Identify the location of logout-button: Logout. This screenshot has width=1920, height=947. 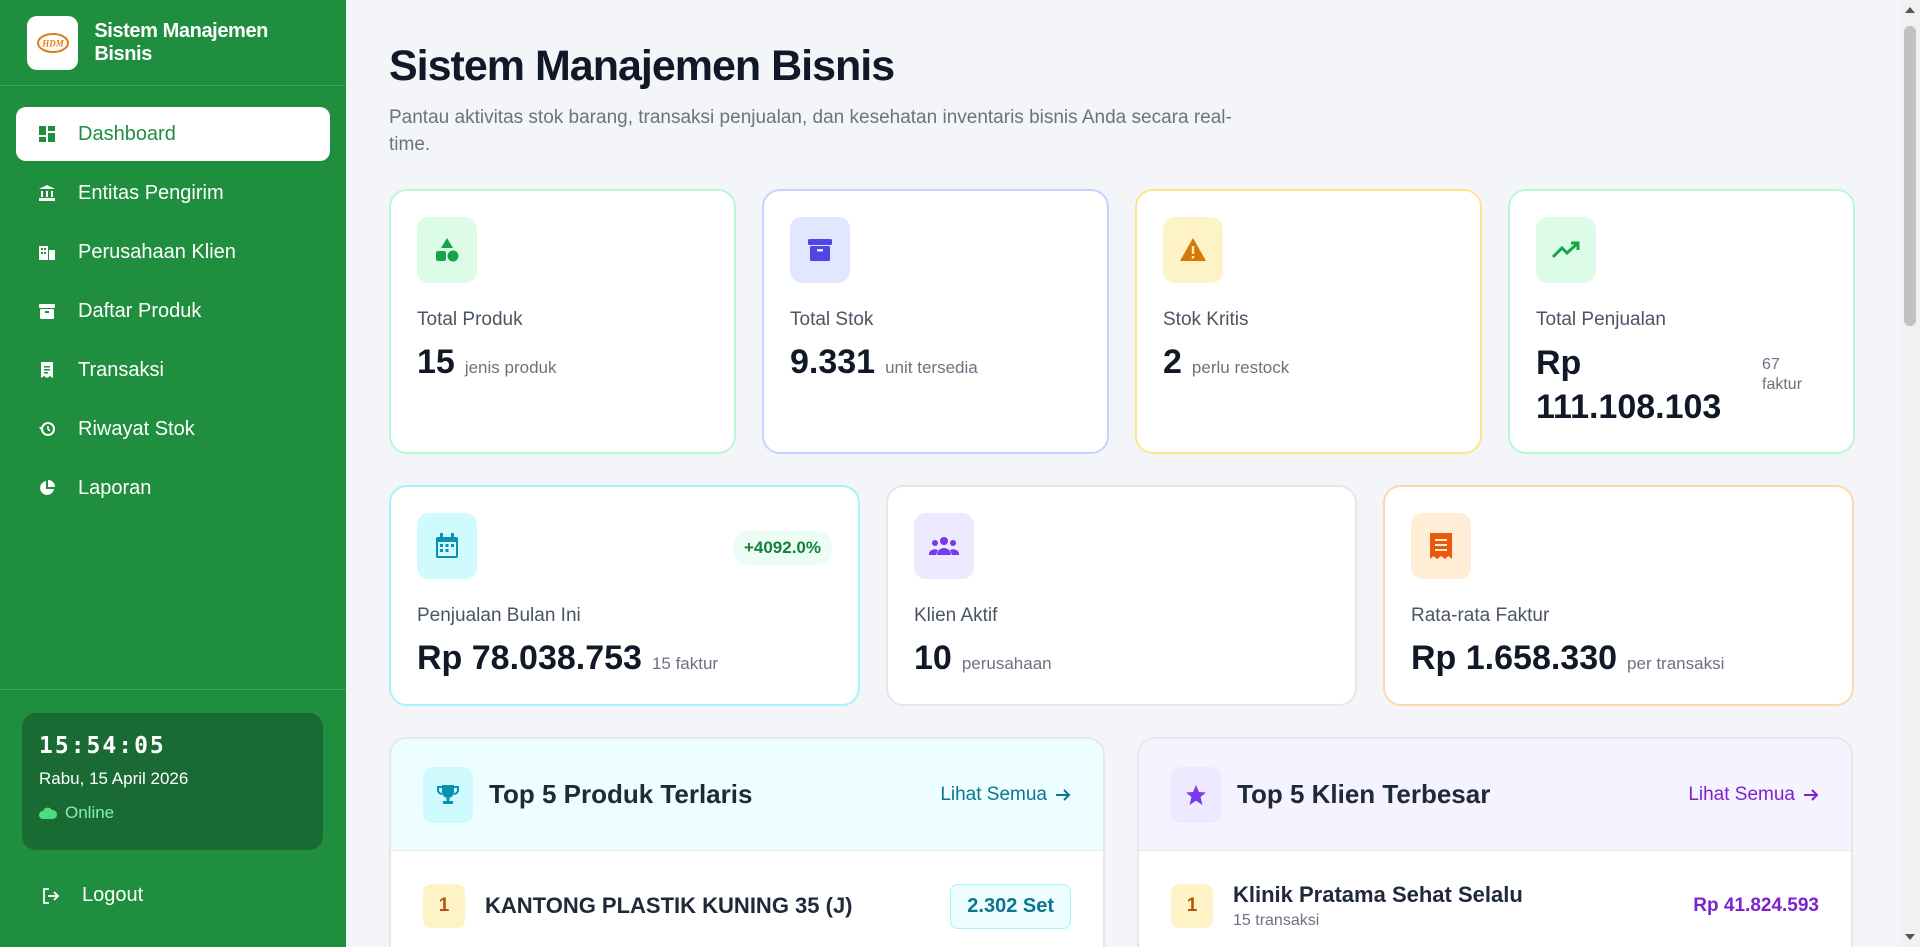
(92, 895).